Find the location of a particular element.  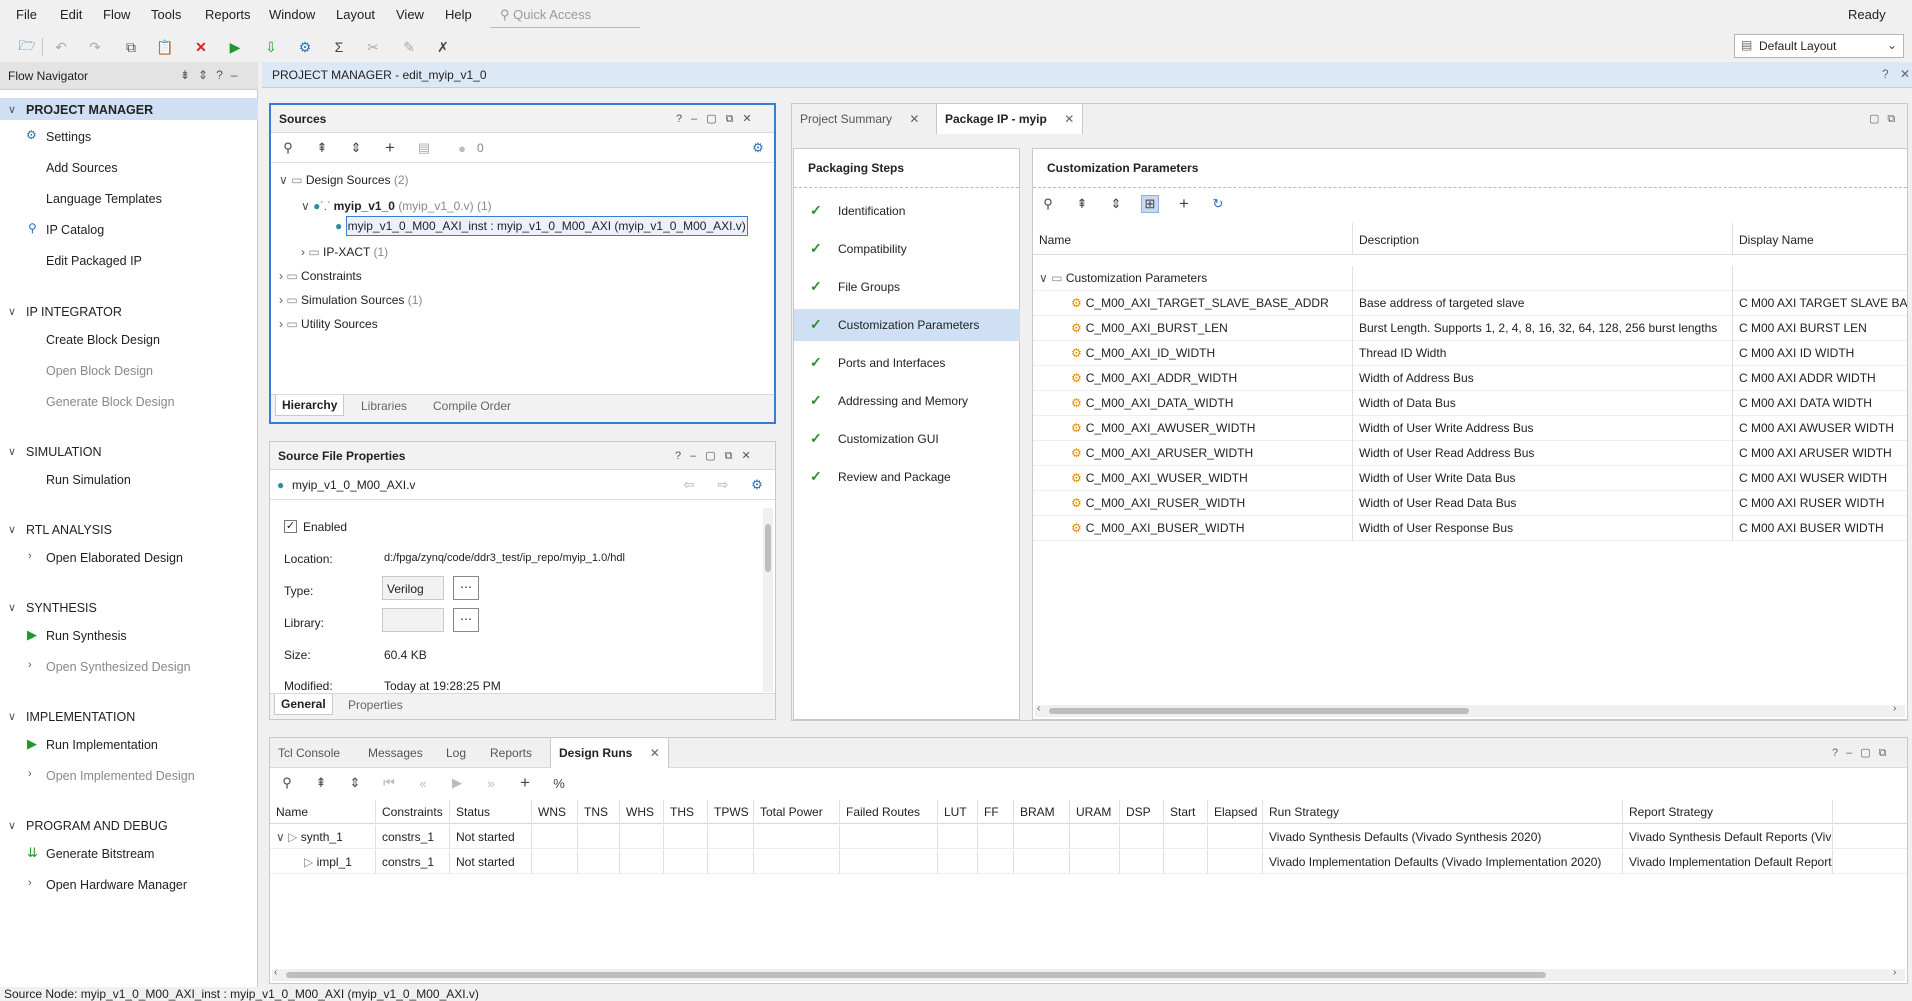

library-browse-button: ⋯ is located at coordinates (466, 620).